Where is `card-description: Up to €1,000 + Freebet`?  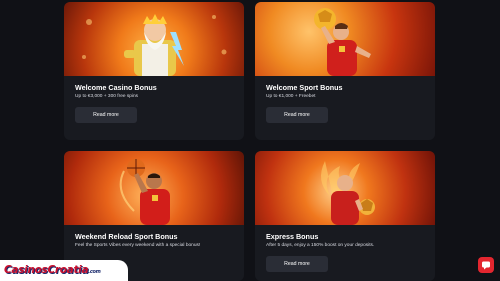 card-description: Up to €1,000 + Freebet is located at coordinates (291, 96).